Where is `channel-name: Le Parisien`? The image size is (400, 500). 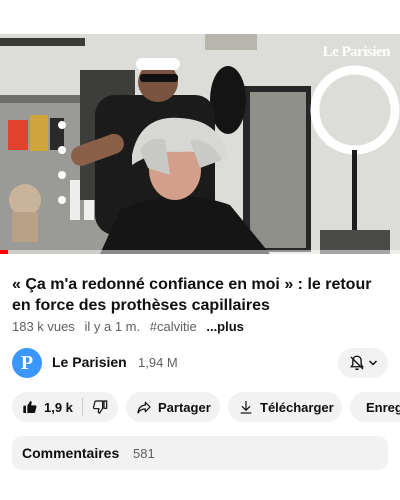
channel-name: Le Parisien is located at coordinates (89, 362).